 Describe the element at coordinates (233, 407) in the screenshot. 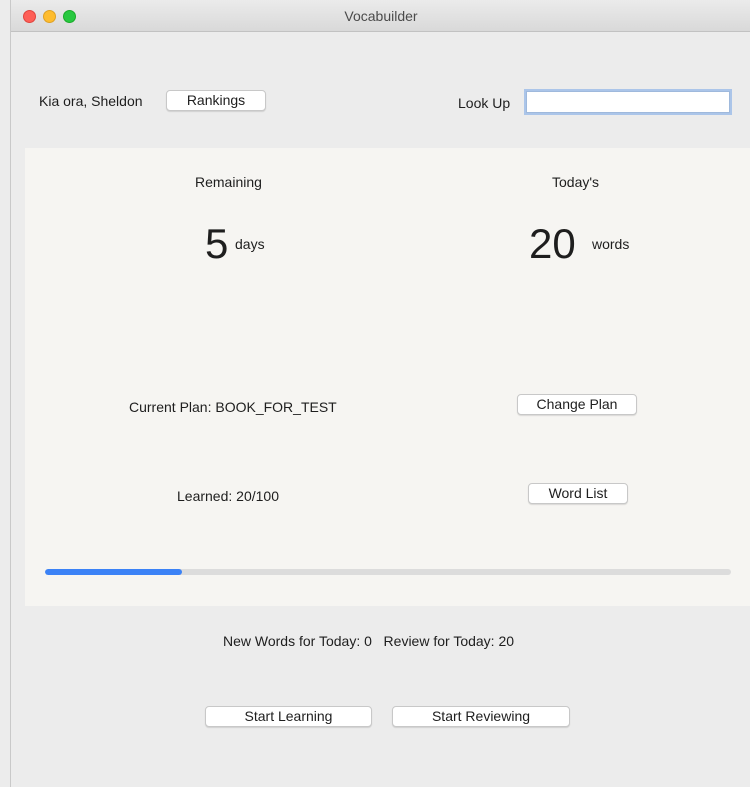

I see `current-plan-text: Current Plan: BOOK_FOR_TEST` at that location.